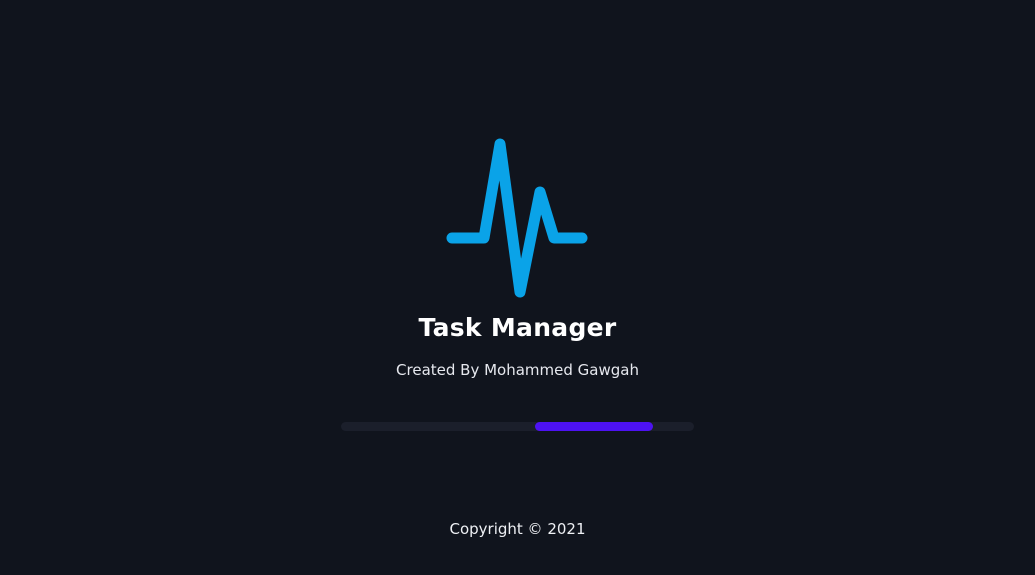 This screenshot has height=575, width=1035. What do you see at coordinates (594, 426) in the screenshot?
I see `loading-progress-fill` at bounding box center [594, 426].